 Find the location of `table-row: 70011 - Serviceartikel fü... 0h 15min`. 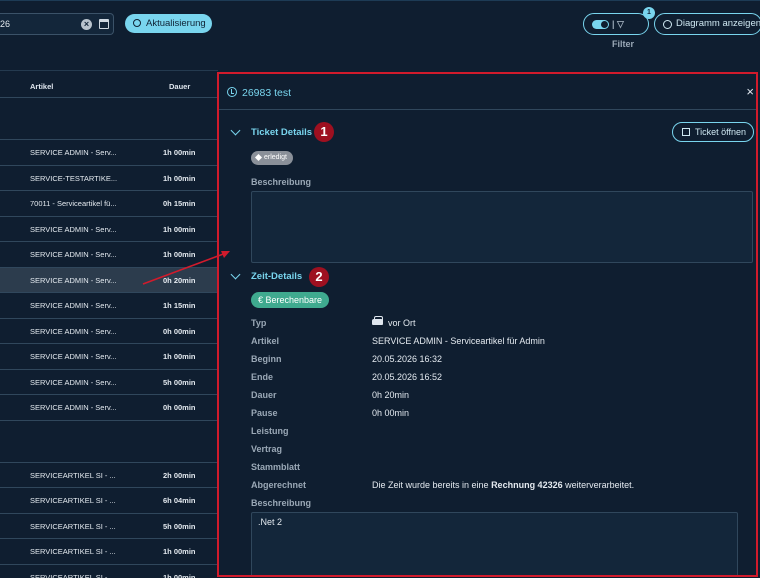

table-row: 70011 - Serviceartikel fü... 0h 15min is located at coordinates (109, 204).